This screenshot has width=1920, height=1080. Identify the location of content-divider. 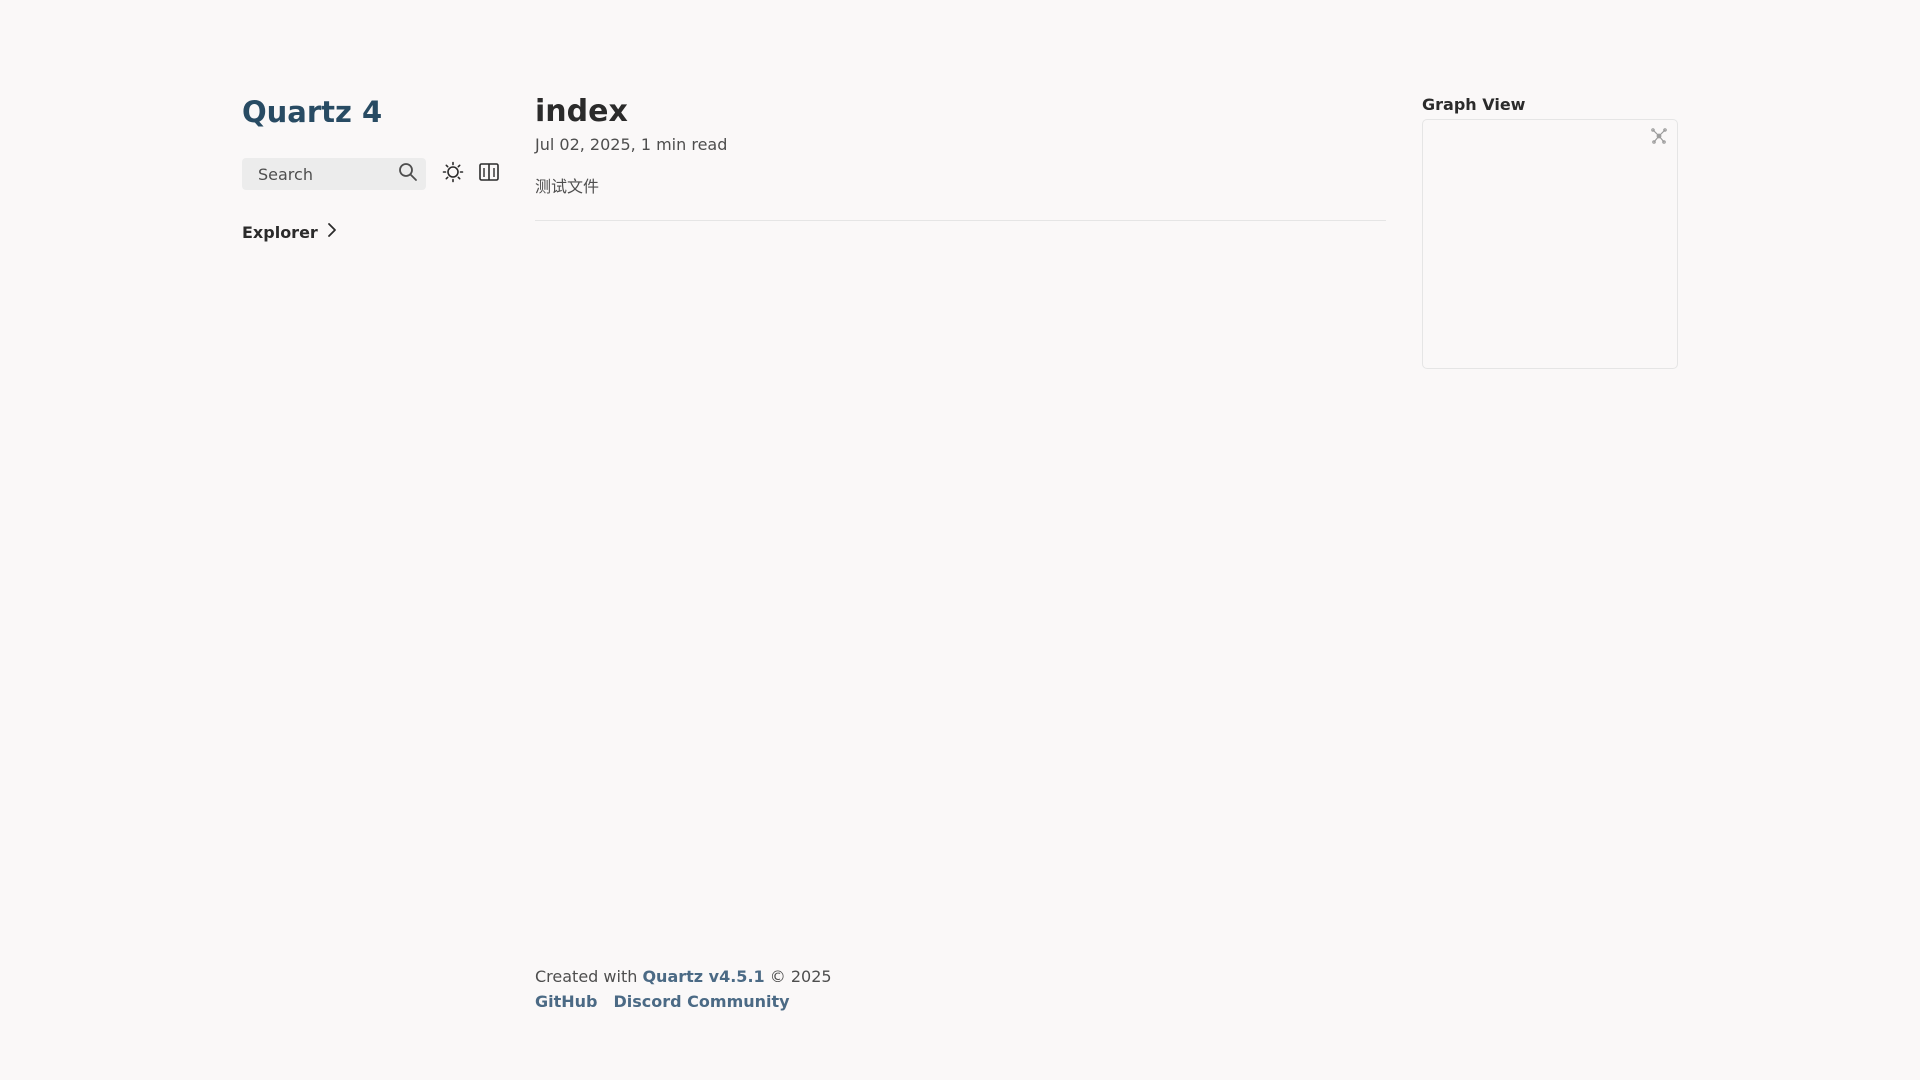
(960, 220).